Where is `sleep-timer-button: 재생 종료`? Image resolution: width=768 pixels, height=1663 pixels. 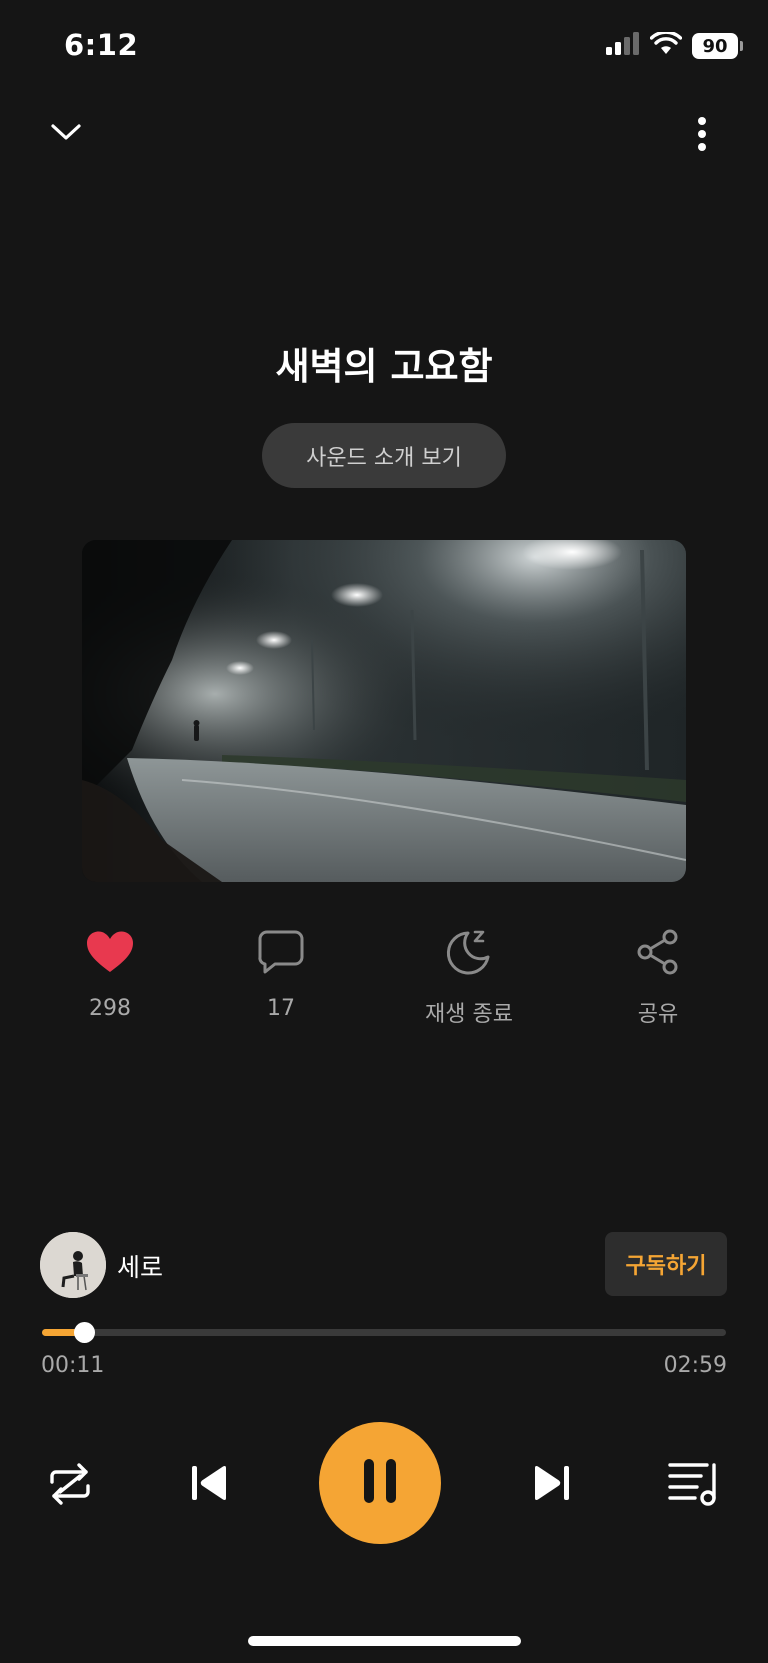
sleep-timer-button: 재생 종료 is located at coordinates (469, 975).